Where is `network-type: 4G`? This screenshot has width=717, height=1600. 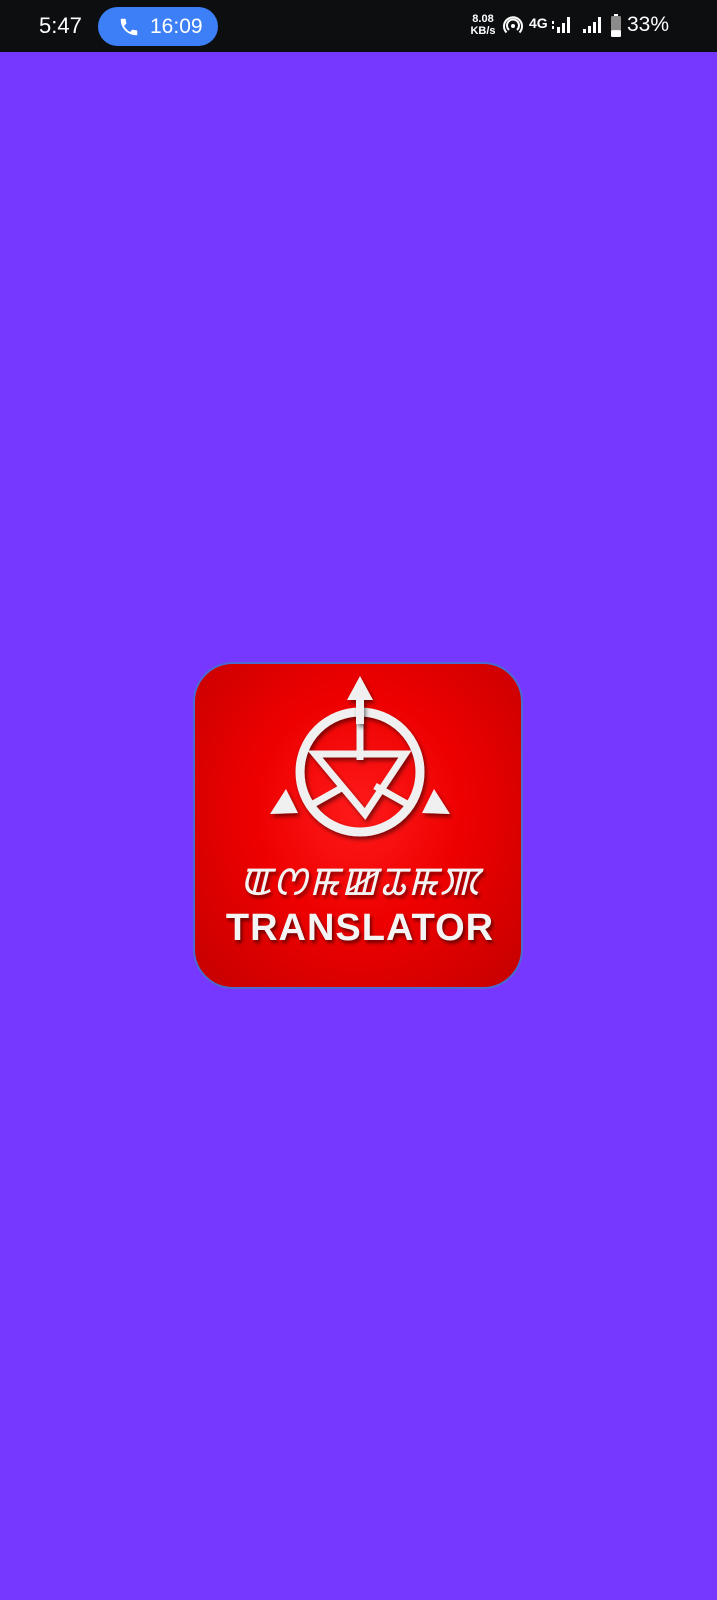 network-type: 4G is located at coordinates (538, 23).